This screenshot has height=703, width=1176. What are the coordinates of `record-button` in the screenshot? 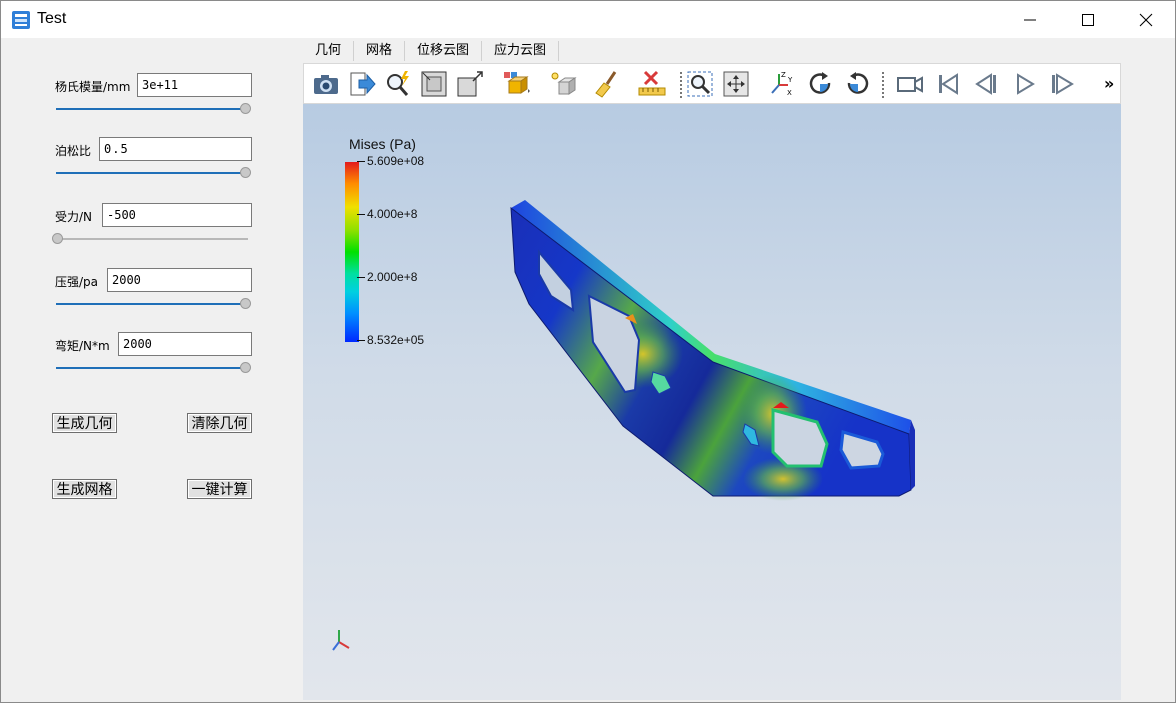 It's located at (910, 84).